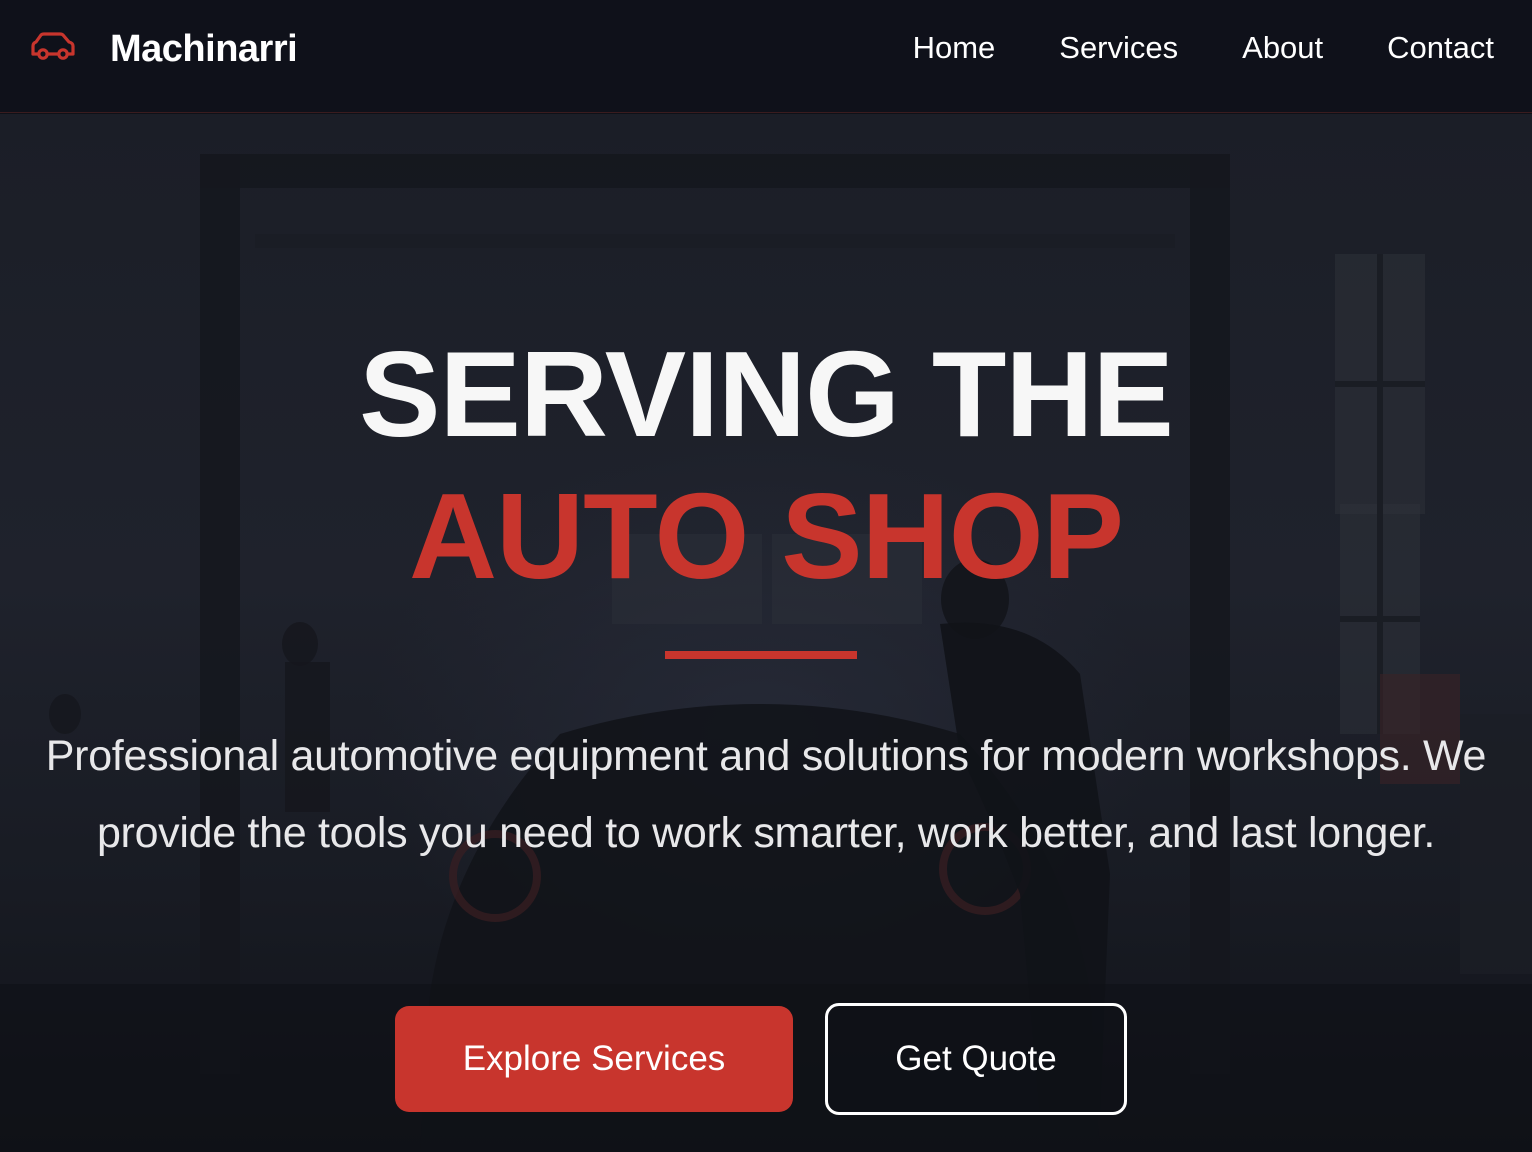  What do you see at coordinates (1282, 48) in the screenshot?
I see `nav-link-about: About` at bounding box center [1282, 48].